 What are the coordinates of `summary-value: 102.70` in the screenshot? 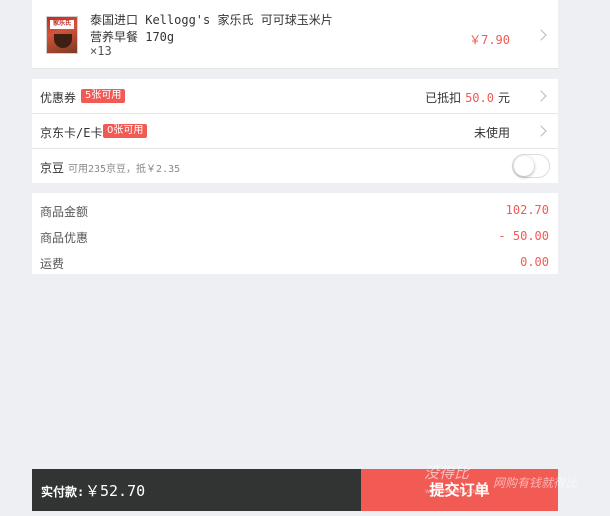 It's located at (527, 210).